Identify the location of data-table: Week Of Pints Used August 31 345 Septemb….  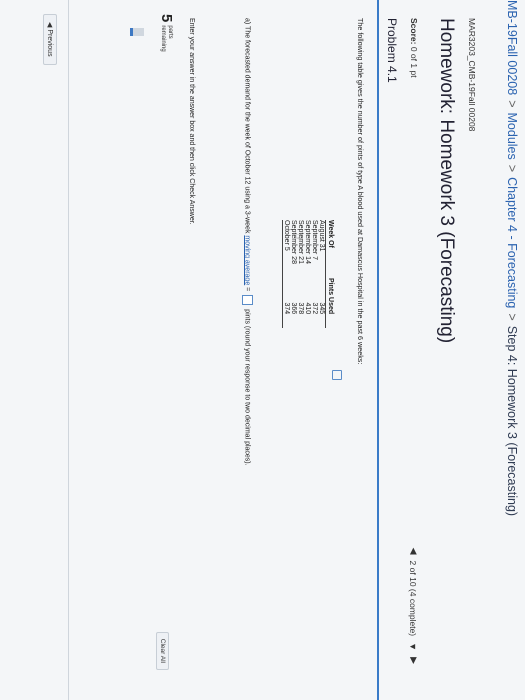
(308, 274).